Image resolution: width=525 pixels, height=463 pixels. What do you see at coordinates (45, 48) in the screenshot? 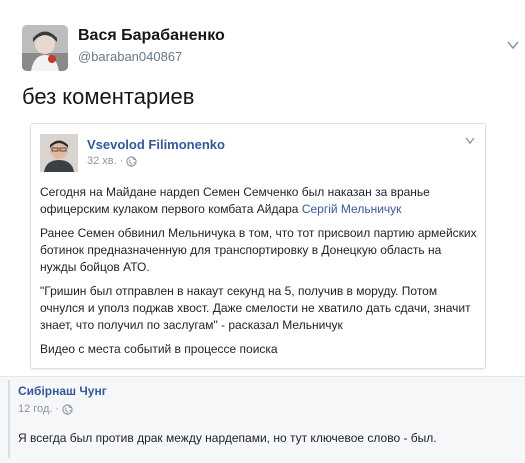
I see `tweet-author-avatar` at bounding box center [45, 48].